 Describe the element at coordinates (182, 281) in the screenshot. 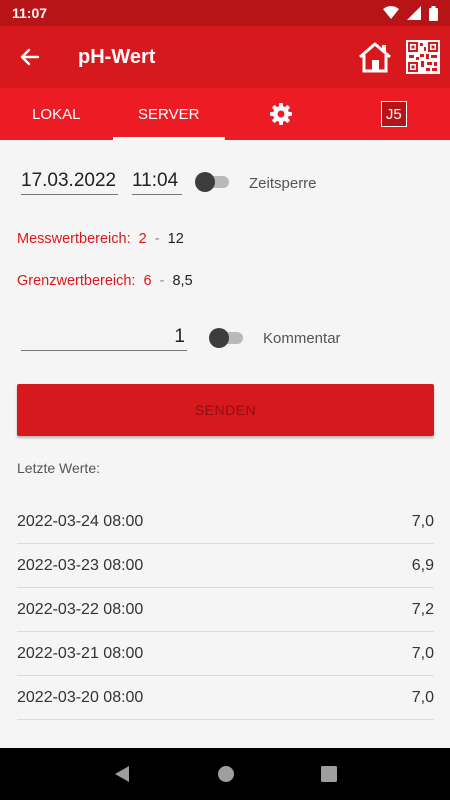

I see `grenzwert-max: 8,5` at that location.